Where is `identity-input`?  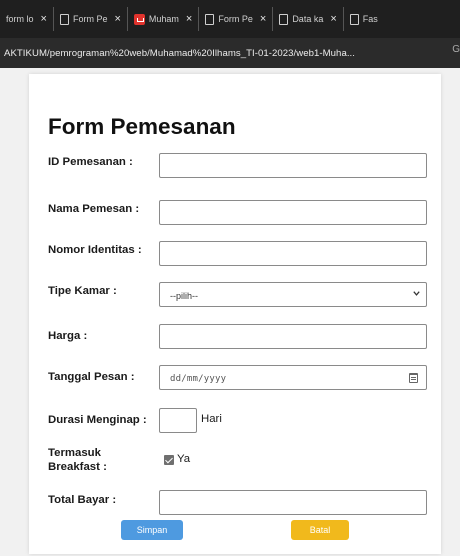
identity-input is located at coordinates (293, 253).